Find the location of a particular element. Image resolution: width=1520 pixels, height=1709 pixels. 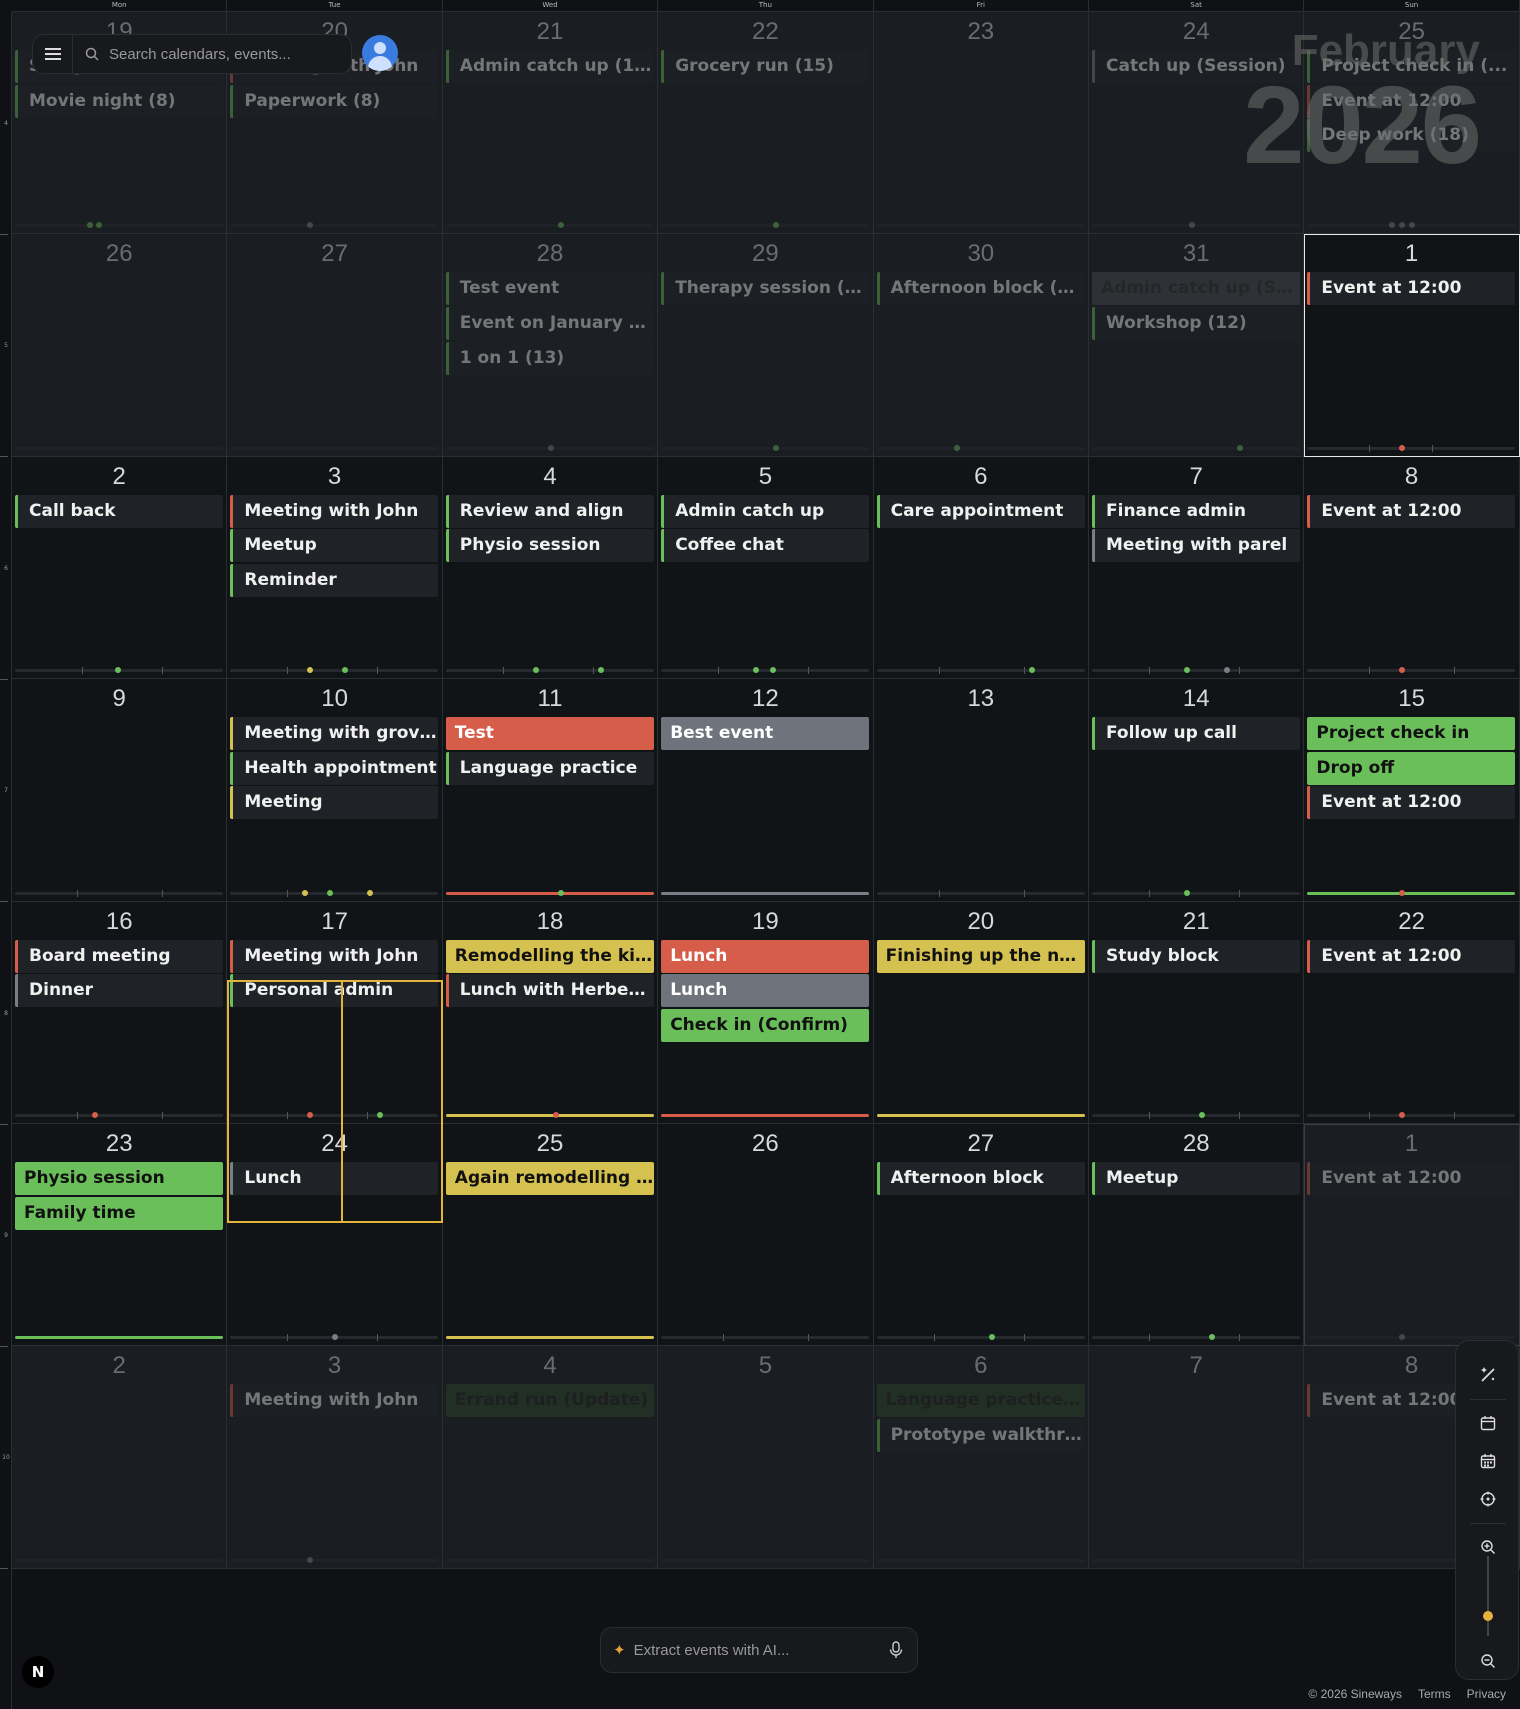

event-chip: Health appointment is located at coordinates (334, 768).